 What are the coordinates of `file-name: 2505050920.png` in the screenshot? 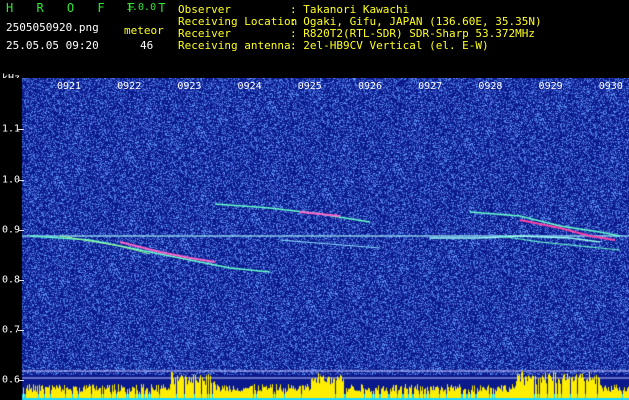 It's located at (52, 27).